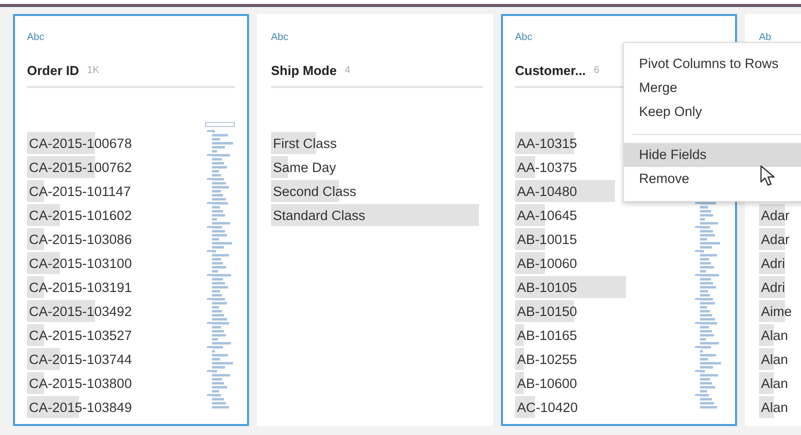  I want to click on field-value: CA-2015-103086, so click(79, 239).